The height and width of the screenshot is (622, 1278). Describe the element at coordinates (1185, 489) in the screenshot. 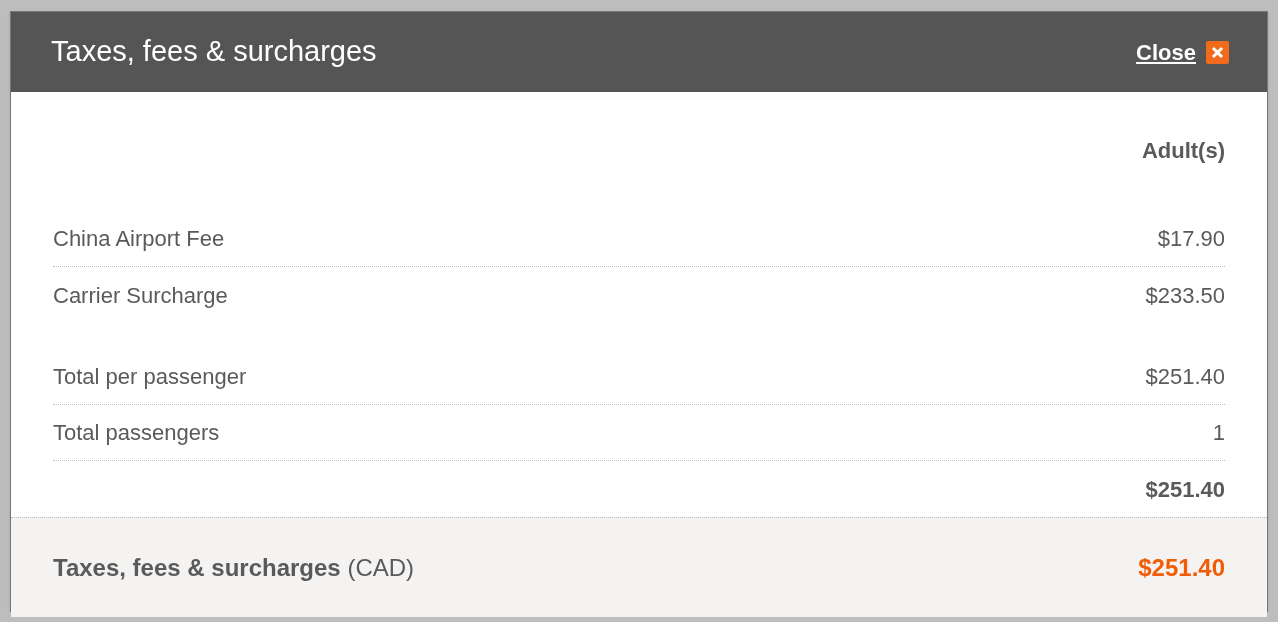

I see `subtotal-amount: $251.40` at that location.